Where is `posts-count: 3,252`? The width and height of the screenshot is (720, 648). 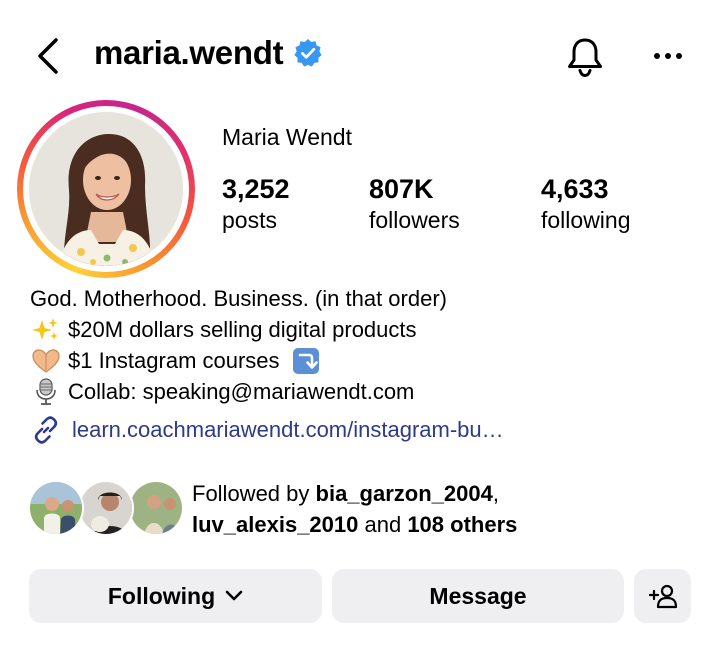
posts-count: 3,252 is located at coordinates (256, 189).